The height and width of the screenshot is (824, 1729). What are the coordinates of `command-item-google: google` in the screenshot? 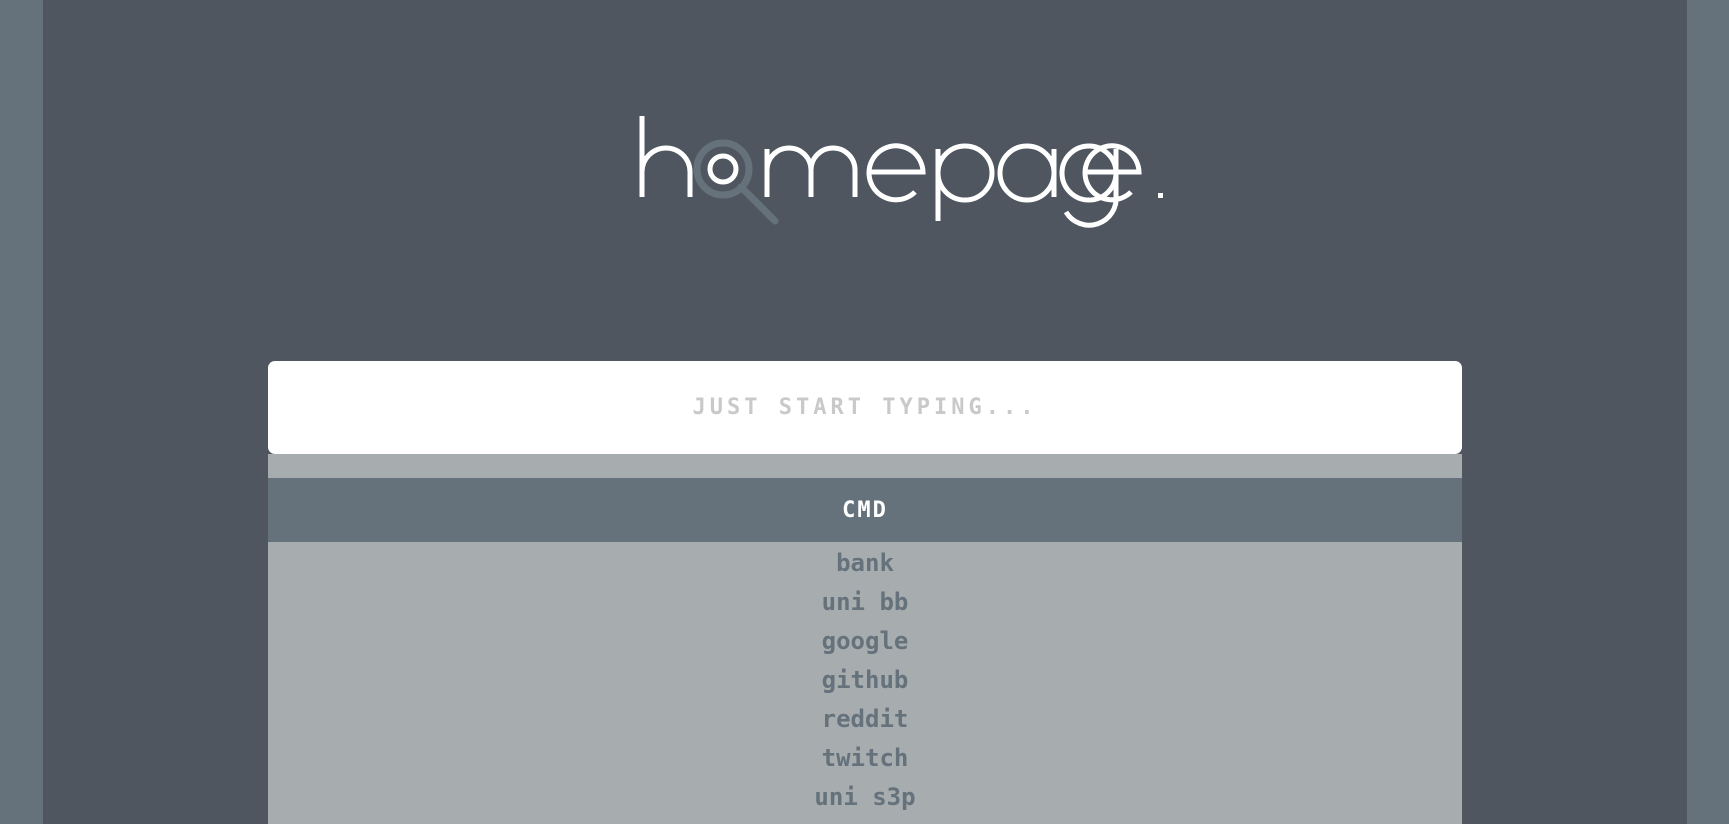 It's located at (865, 639).